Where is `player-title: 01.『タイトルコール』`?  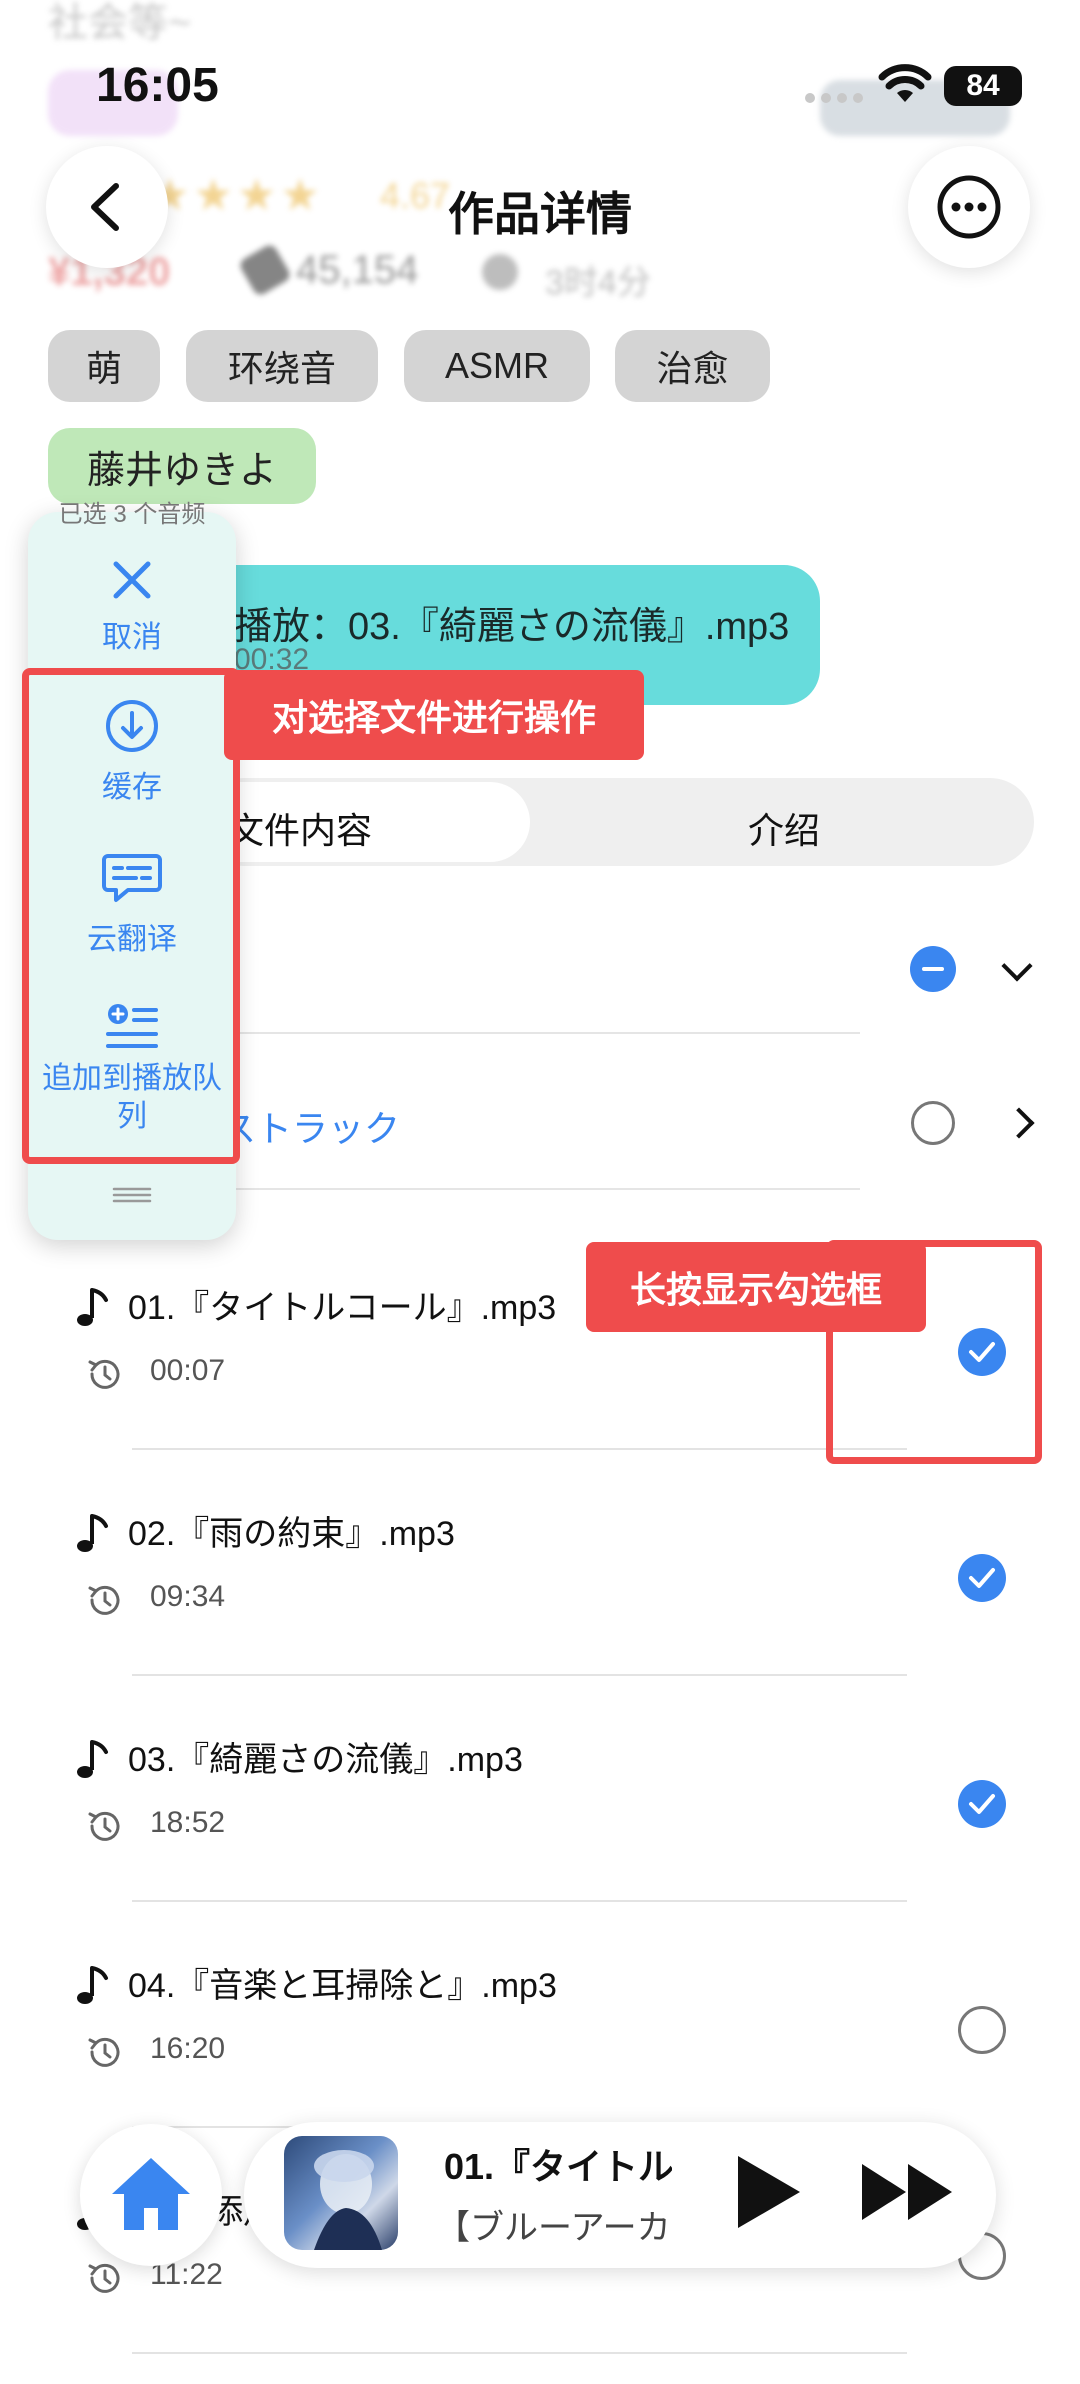 player-title: 01.『タイトルコール』 is located at coordinates (558, 2166).